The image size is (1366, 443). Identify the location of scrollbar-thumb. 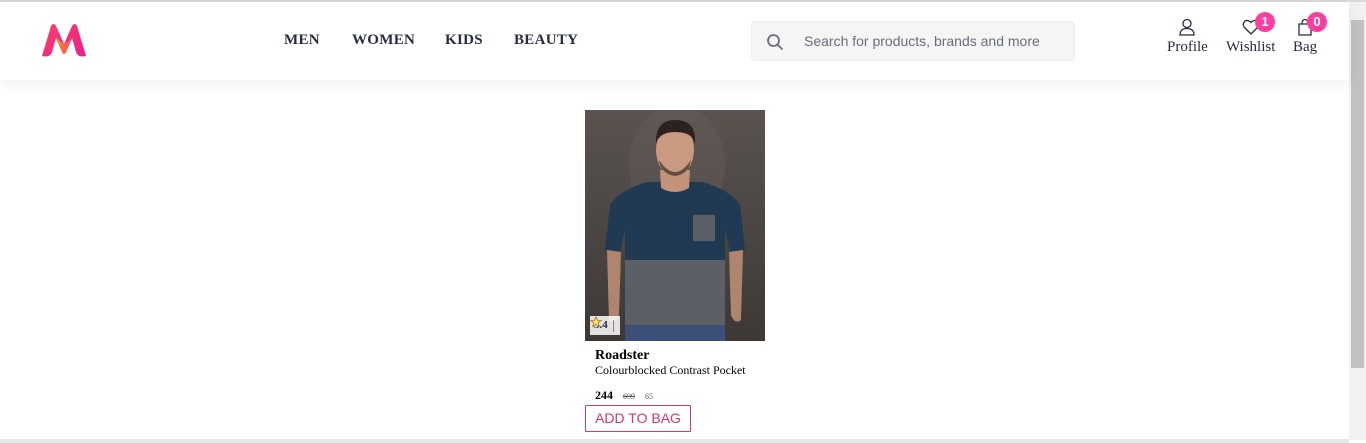
(1357, 194).